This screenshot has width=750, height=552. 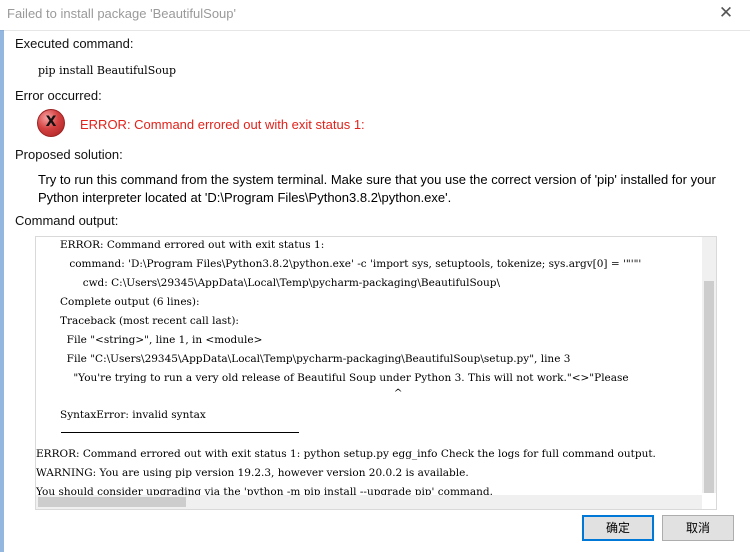 I want to click on close-icon: ✕, so click(x=726, y=13).